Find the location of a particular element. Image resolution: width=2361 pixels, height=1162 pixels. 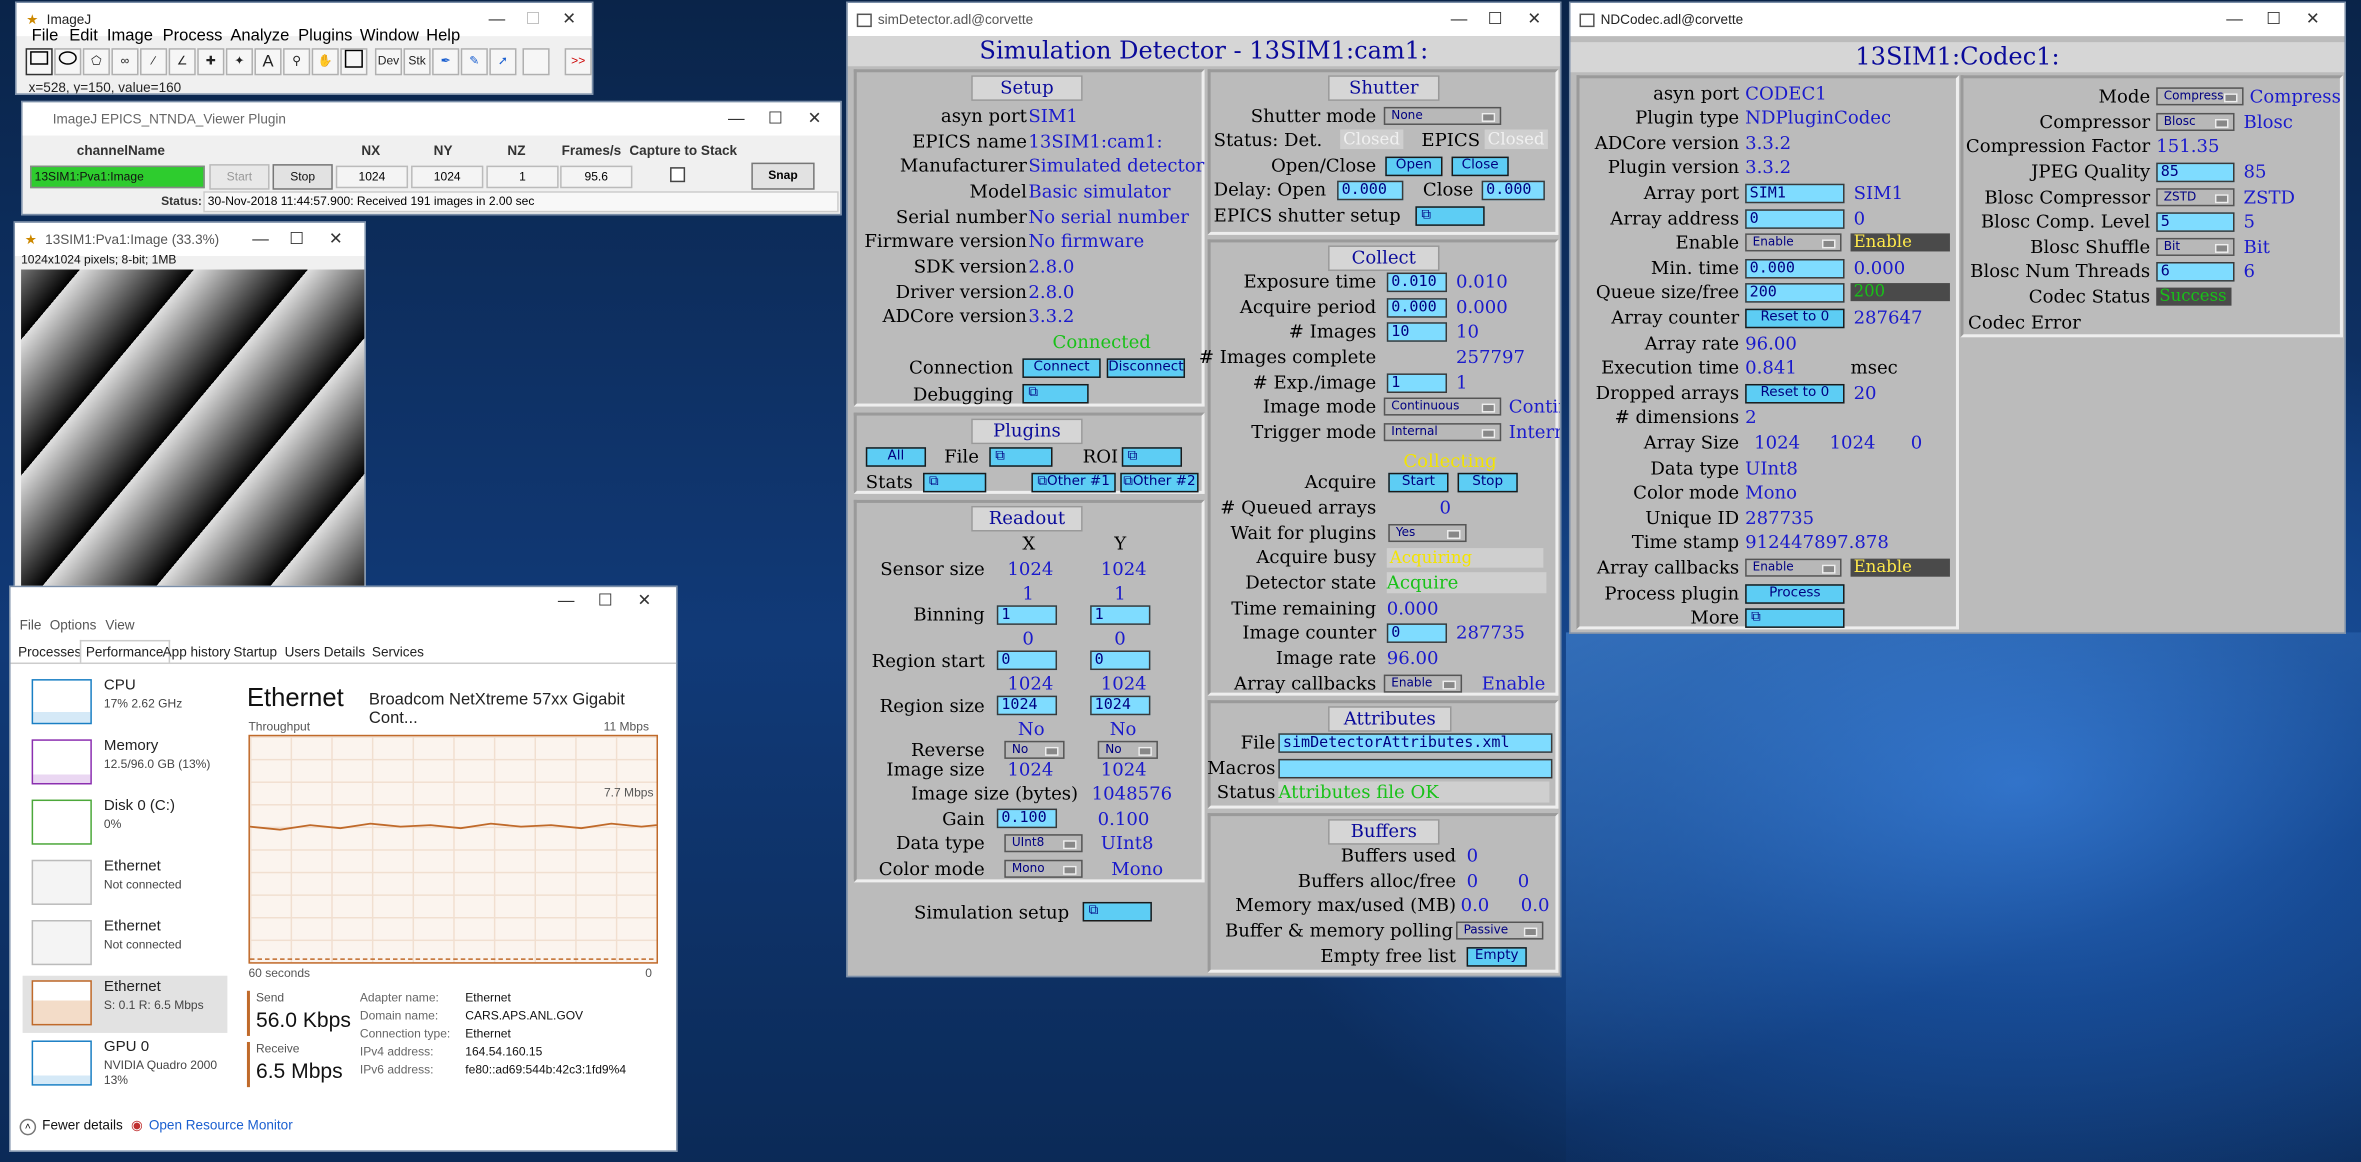

mode-menu: Compress is located at coordinates (2200, 96).